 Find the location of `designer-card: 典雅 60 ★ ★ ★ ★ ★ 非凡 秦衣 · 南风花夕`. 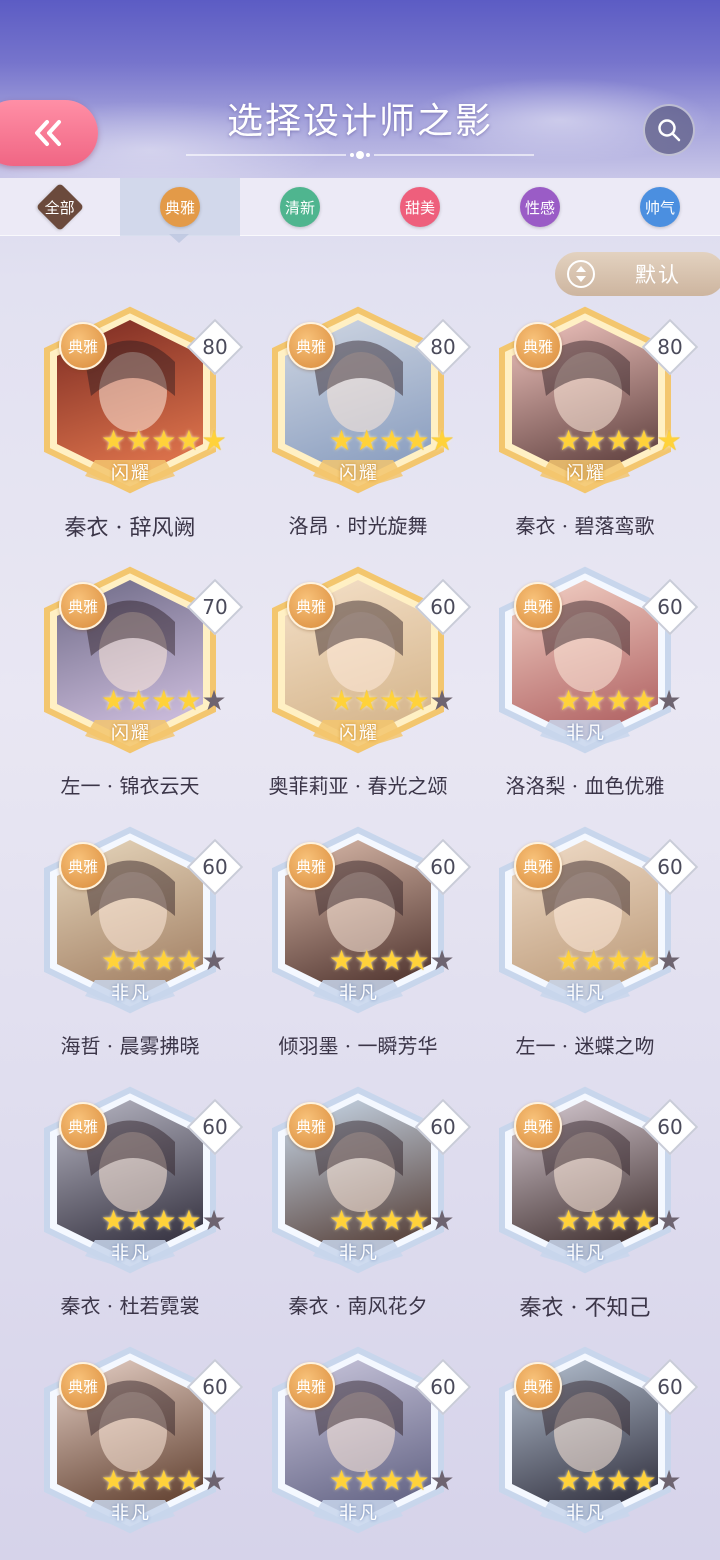

designer-card: 典雅 60 ★ ★ ★ ★ ★ 非凡 秦衣 · 南风花夕 is located at coordinates (358, 1205).